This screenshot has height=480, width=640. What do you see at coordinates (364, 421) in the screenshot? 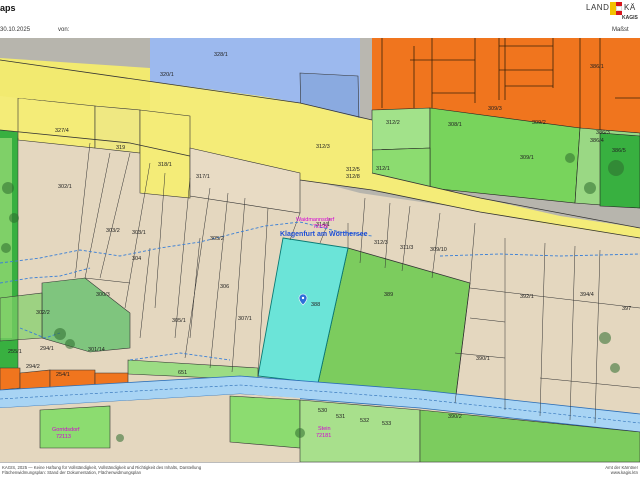
I see `parcel-label: 532` at bounding box center [364, 421].